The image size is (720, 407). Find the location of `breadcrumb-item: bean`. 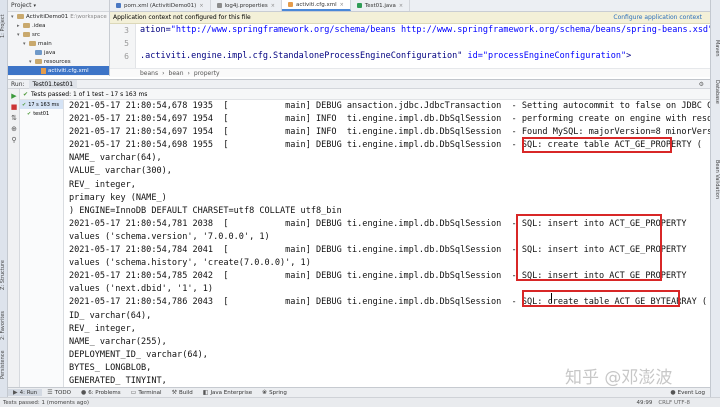

breadcrumb-item: bean is located at coordinates (176, 73).